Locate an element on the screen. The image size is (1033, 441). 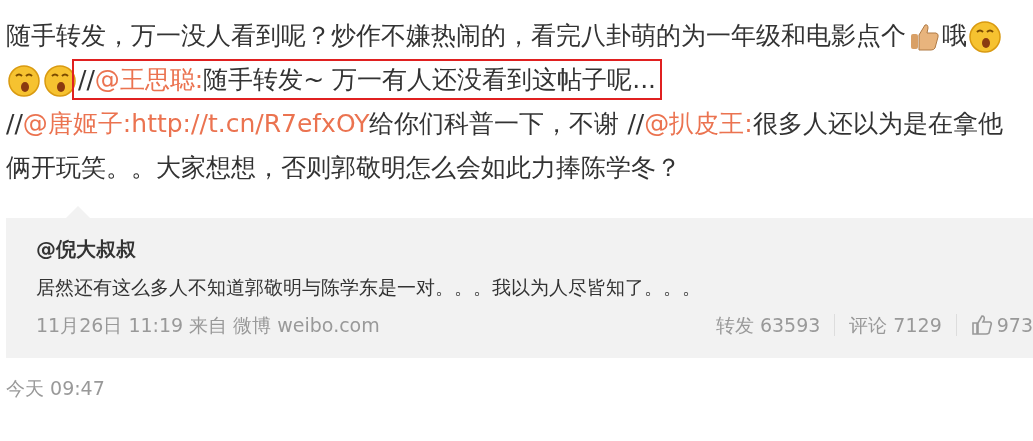
mention-link: http://t.cn/R7efxOY is located at coordinates (250, 123).